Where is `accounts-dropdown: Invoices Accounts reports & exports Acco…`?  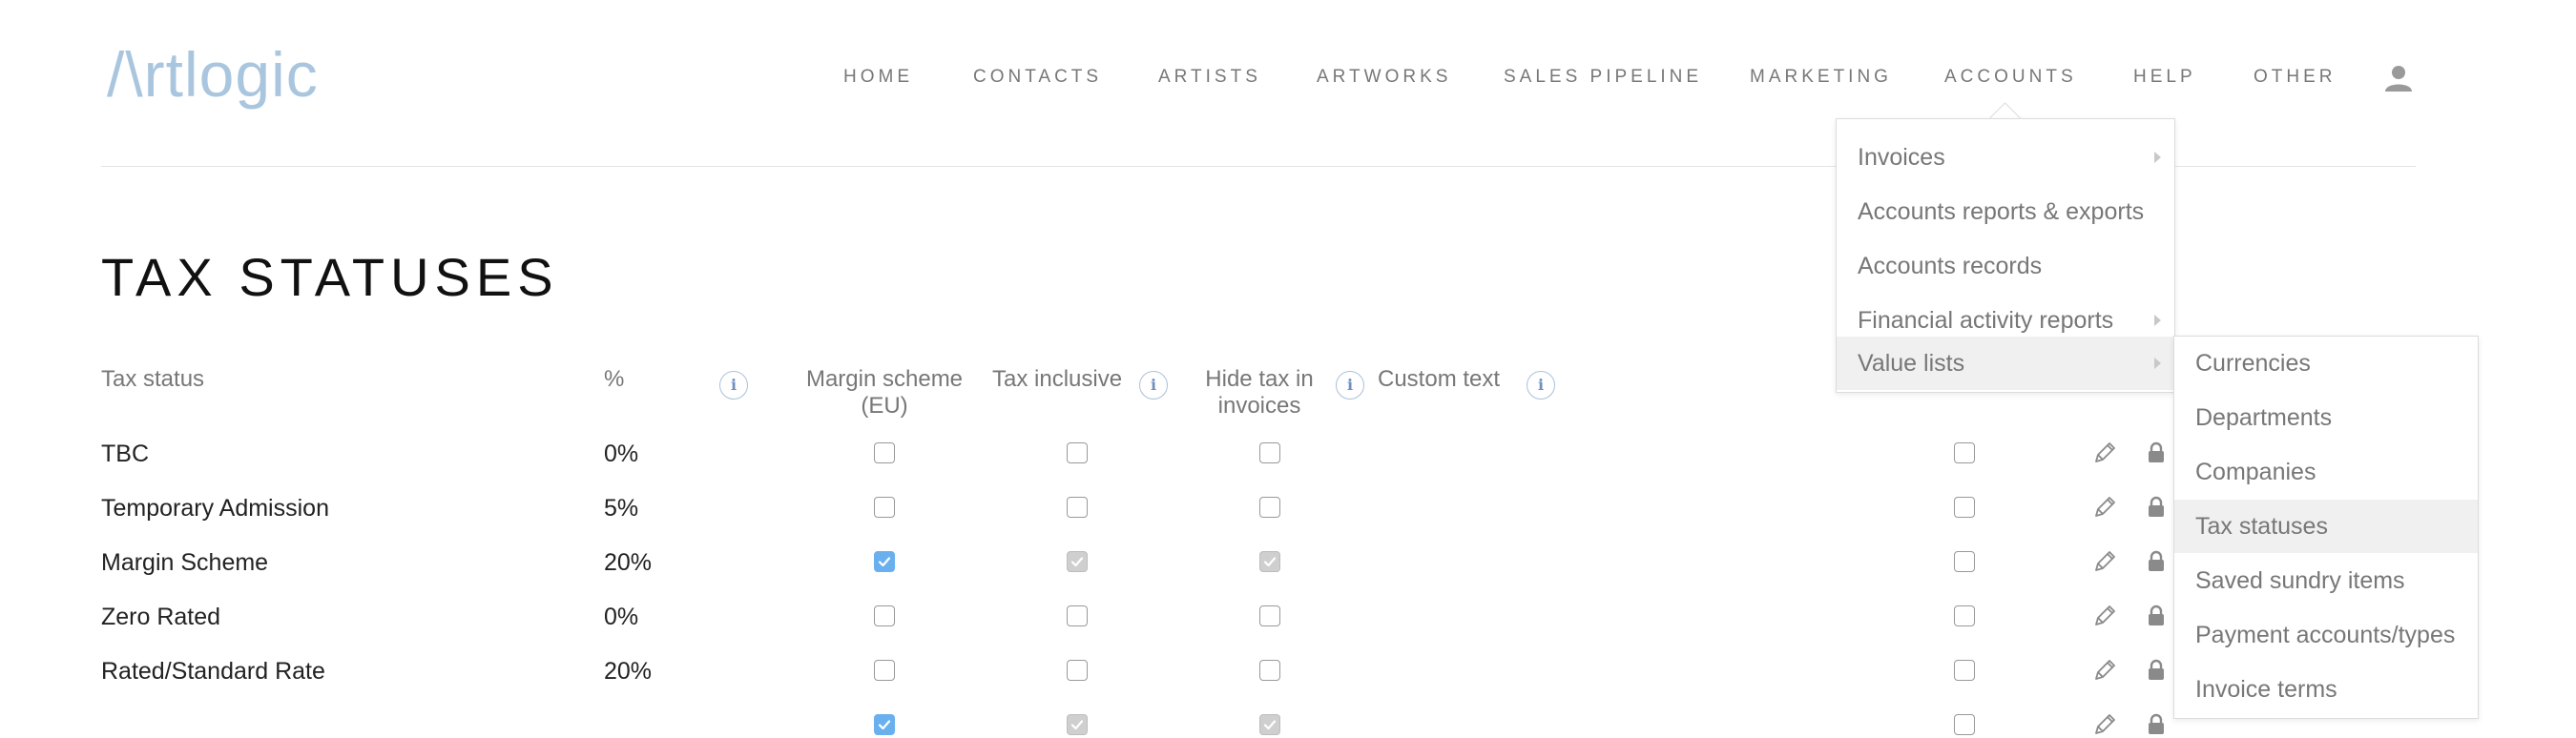
accounts-dropdown: Invoices Accounts reports & exports Acco… is located at coordinates (2005, 256).